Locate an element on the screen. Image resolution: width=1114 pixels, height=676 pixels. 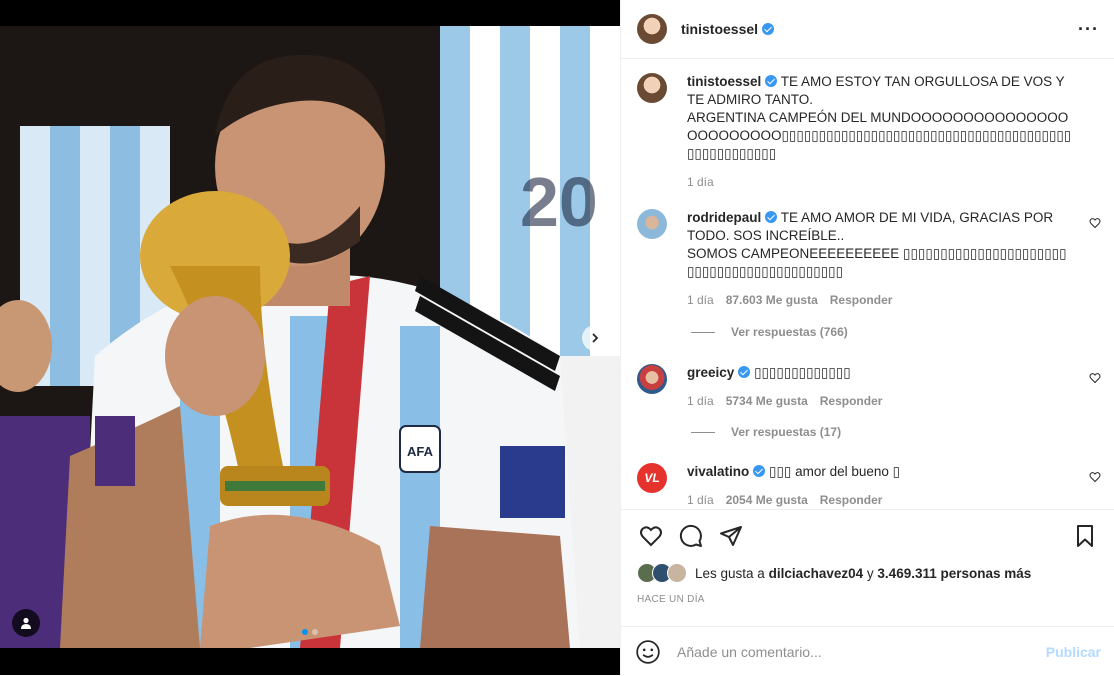
liker-avatar is located at coordinates (677, 573).